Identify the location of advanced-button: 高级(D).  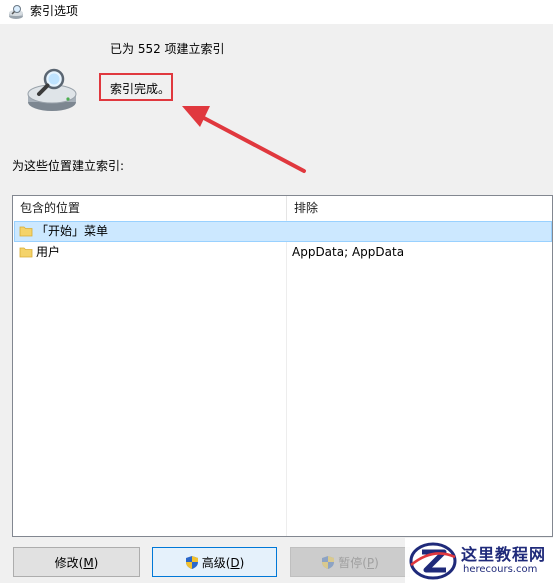
(214, 562).